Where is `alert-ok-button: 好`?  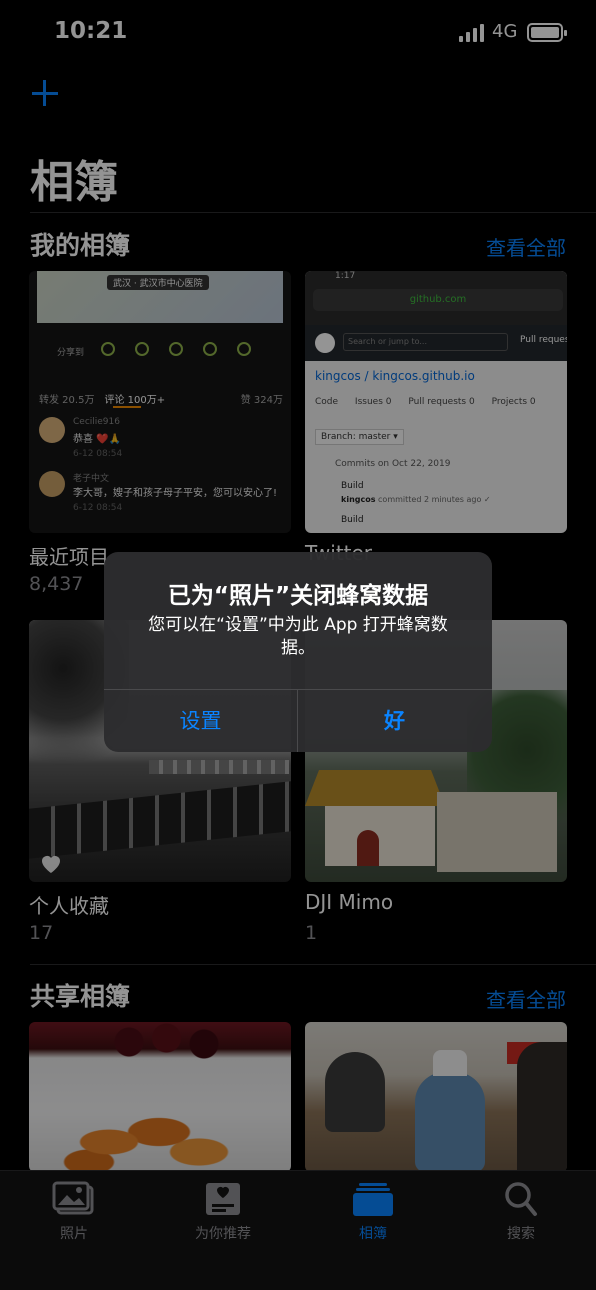
alert-ok-button: 好 is located at coordinates (394, 721).